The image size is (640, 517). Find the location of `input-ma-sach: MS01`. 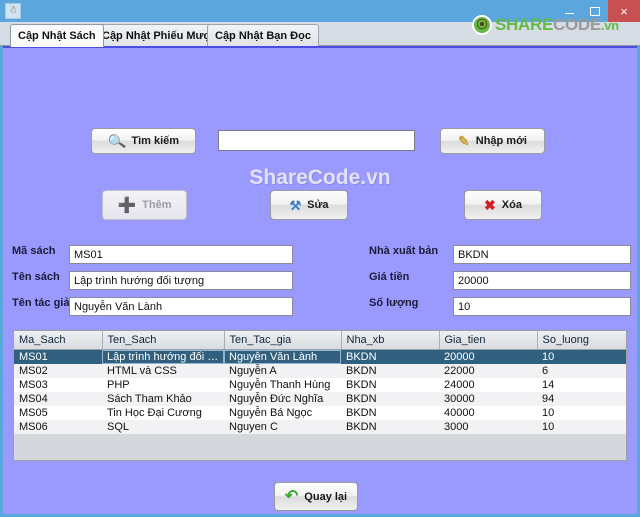

input-ma-sach: MS01 is located at coordinates (181, 254).